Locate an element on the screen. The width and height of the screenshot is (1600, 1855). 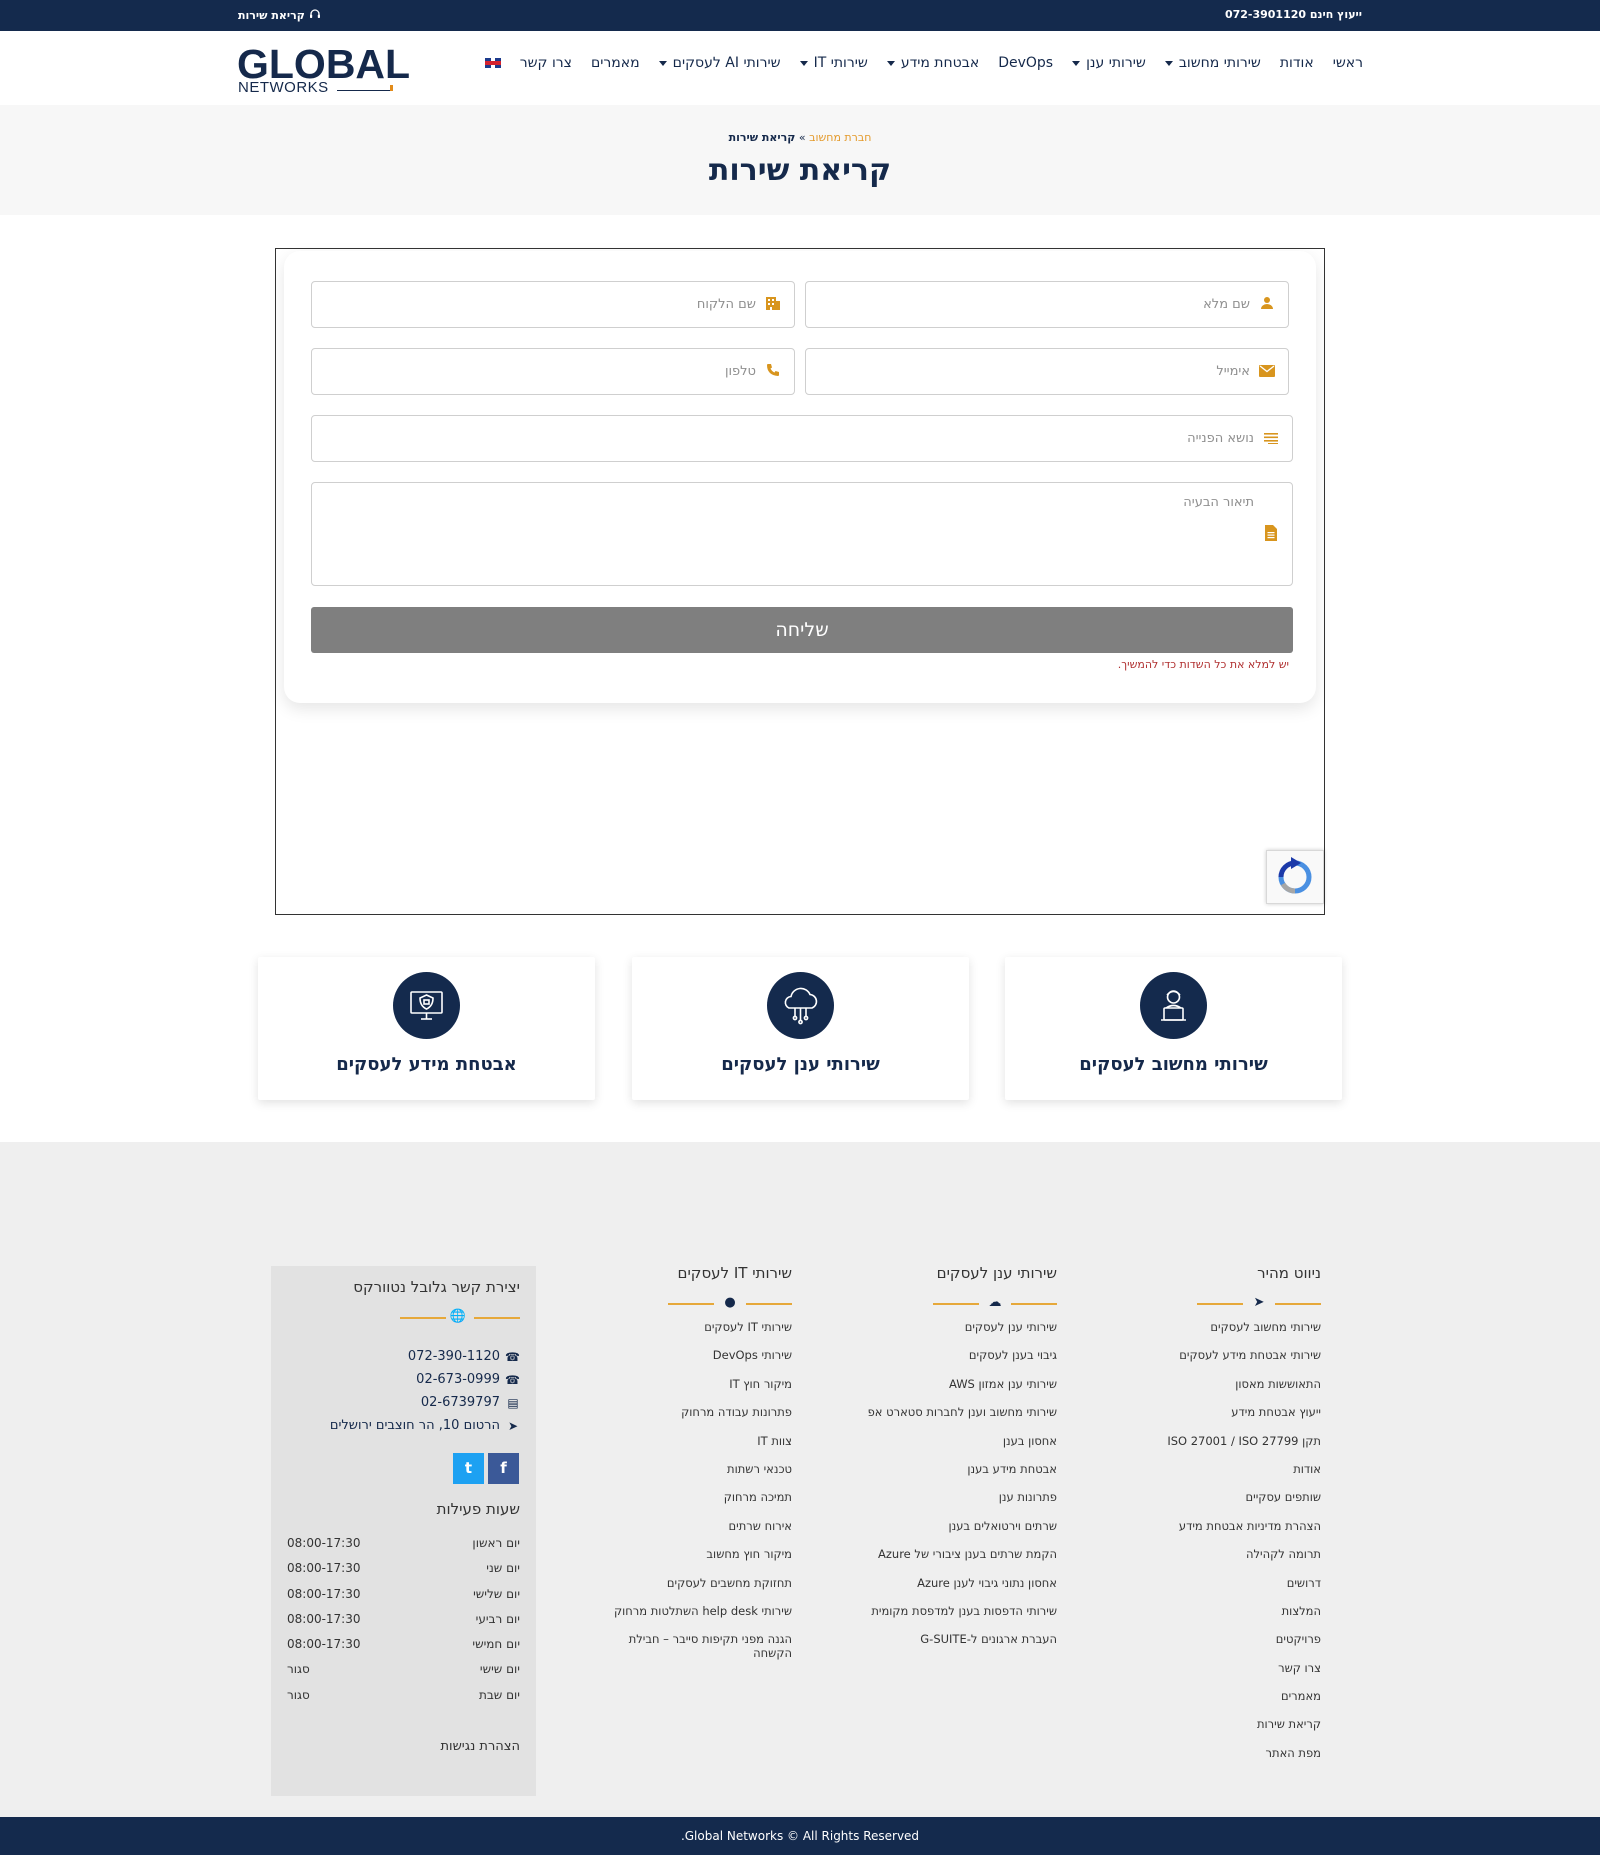
phone-field is located at coordinates (553, 371).